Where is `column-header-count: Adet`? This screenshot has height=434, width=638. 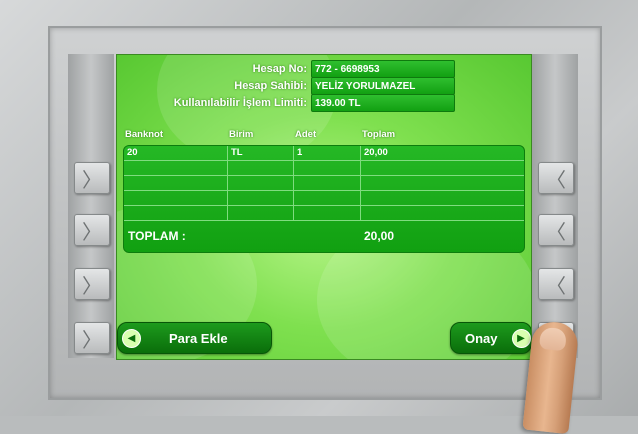 column-header-count: Adet is located at coordinates (306, 134).